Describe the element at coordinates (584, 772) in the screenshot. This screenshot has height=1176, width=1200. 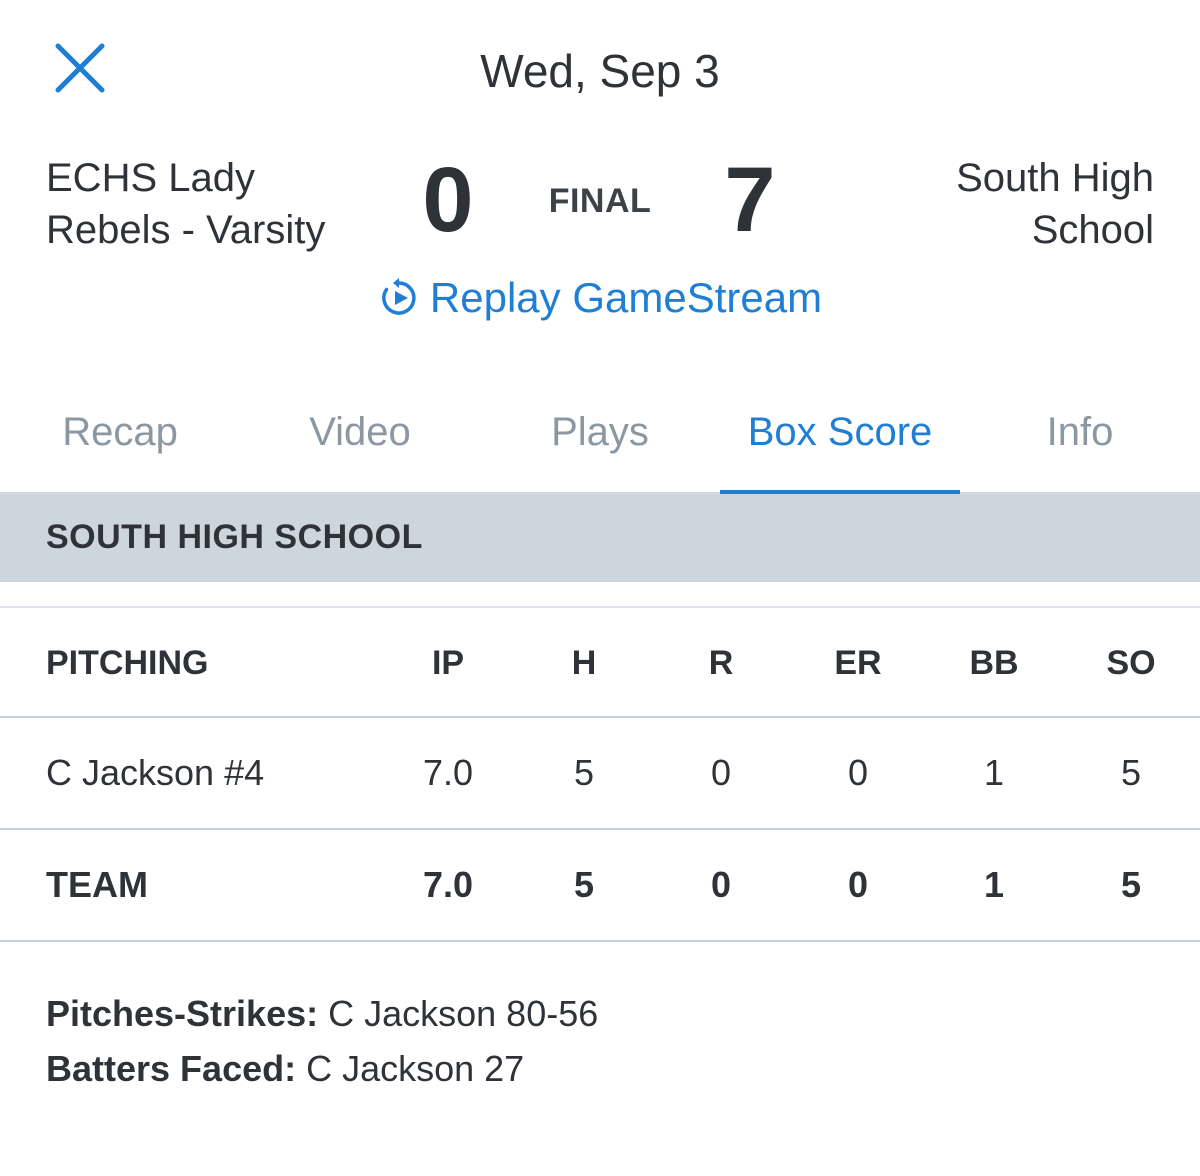
I see `cell-h: 5` at that location.